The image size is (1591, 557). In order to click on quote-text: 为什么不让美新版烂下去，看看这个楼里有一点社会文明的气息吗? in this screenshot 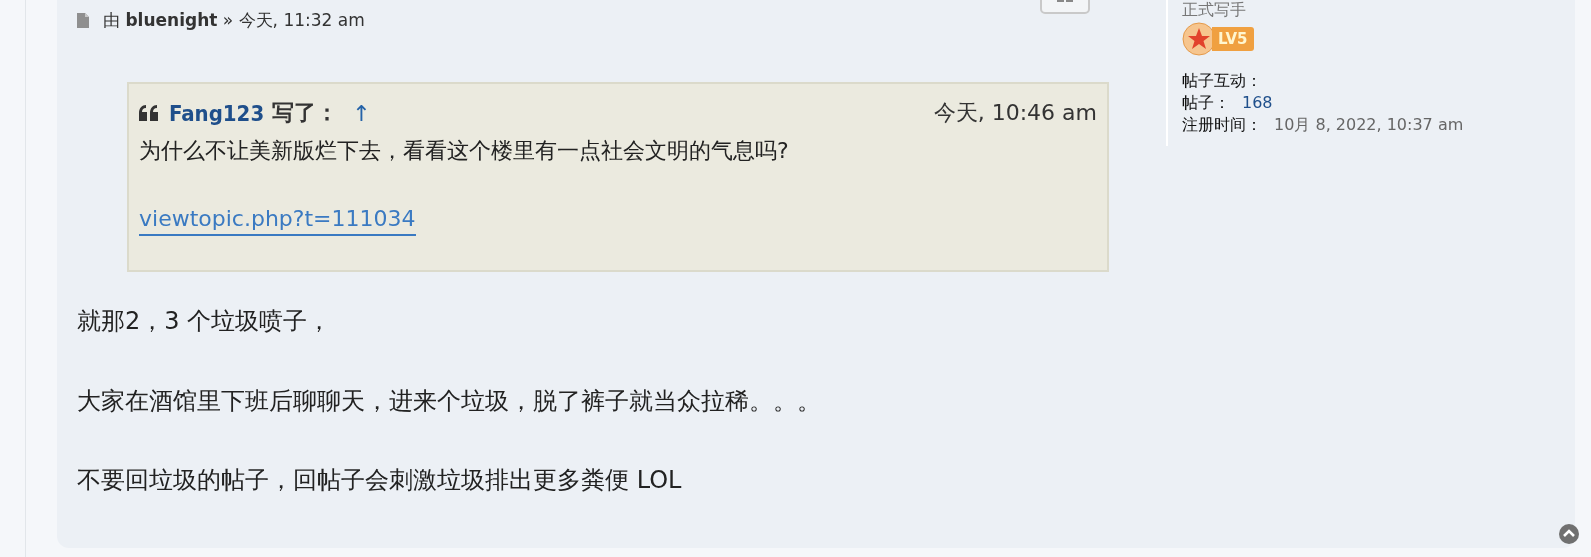, I will do `click(464, 151)`.